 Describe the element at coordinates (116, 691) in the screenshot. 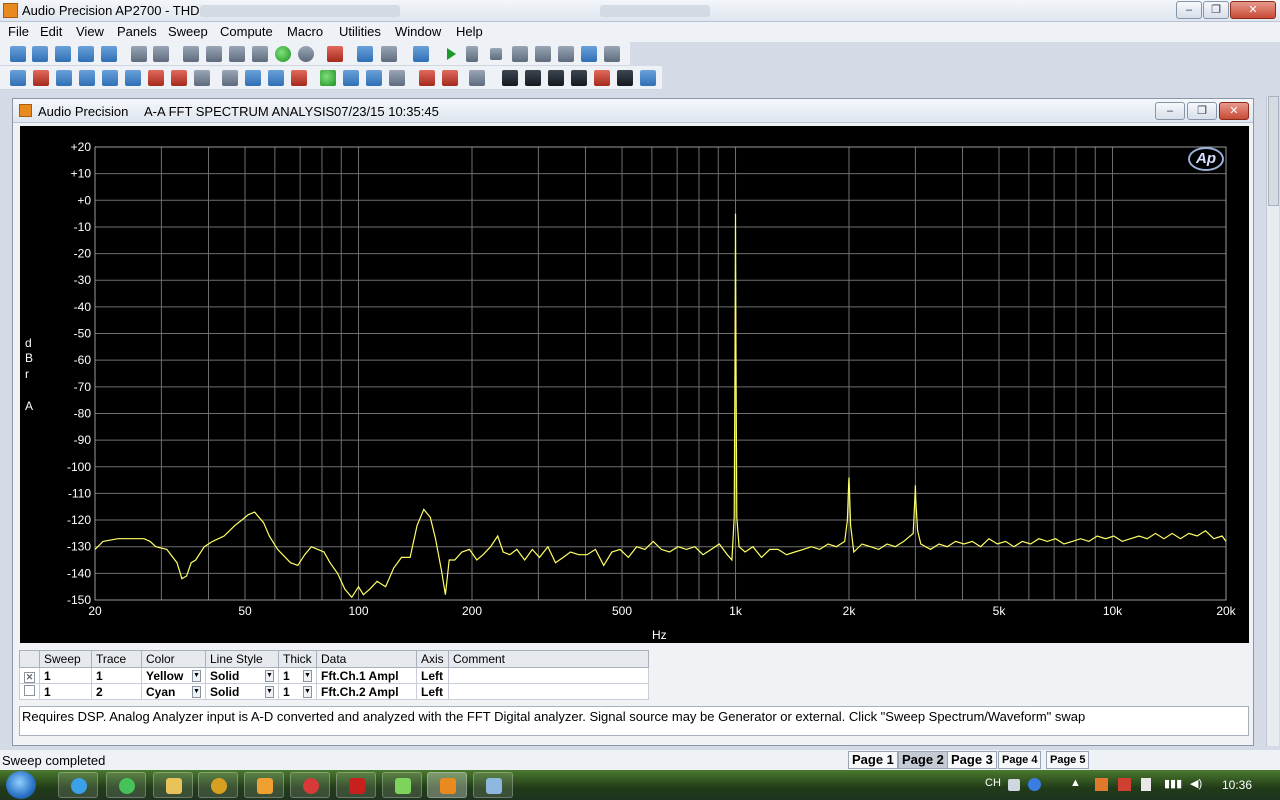

I see `cell-trace: 2` at that location.